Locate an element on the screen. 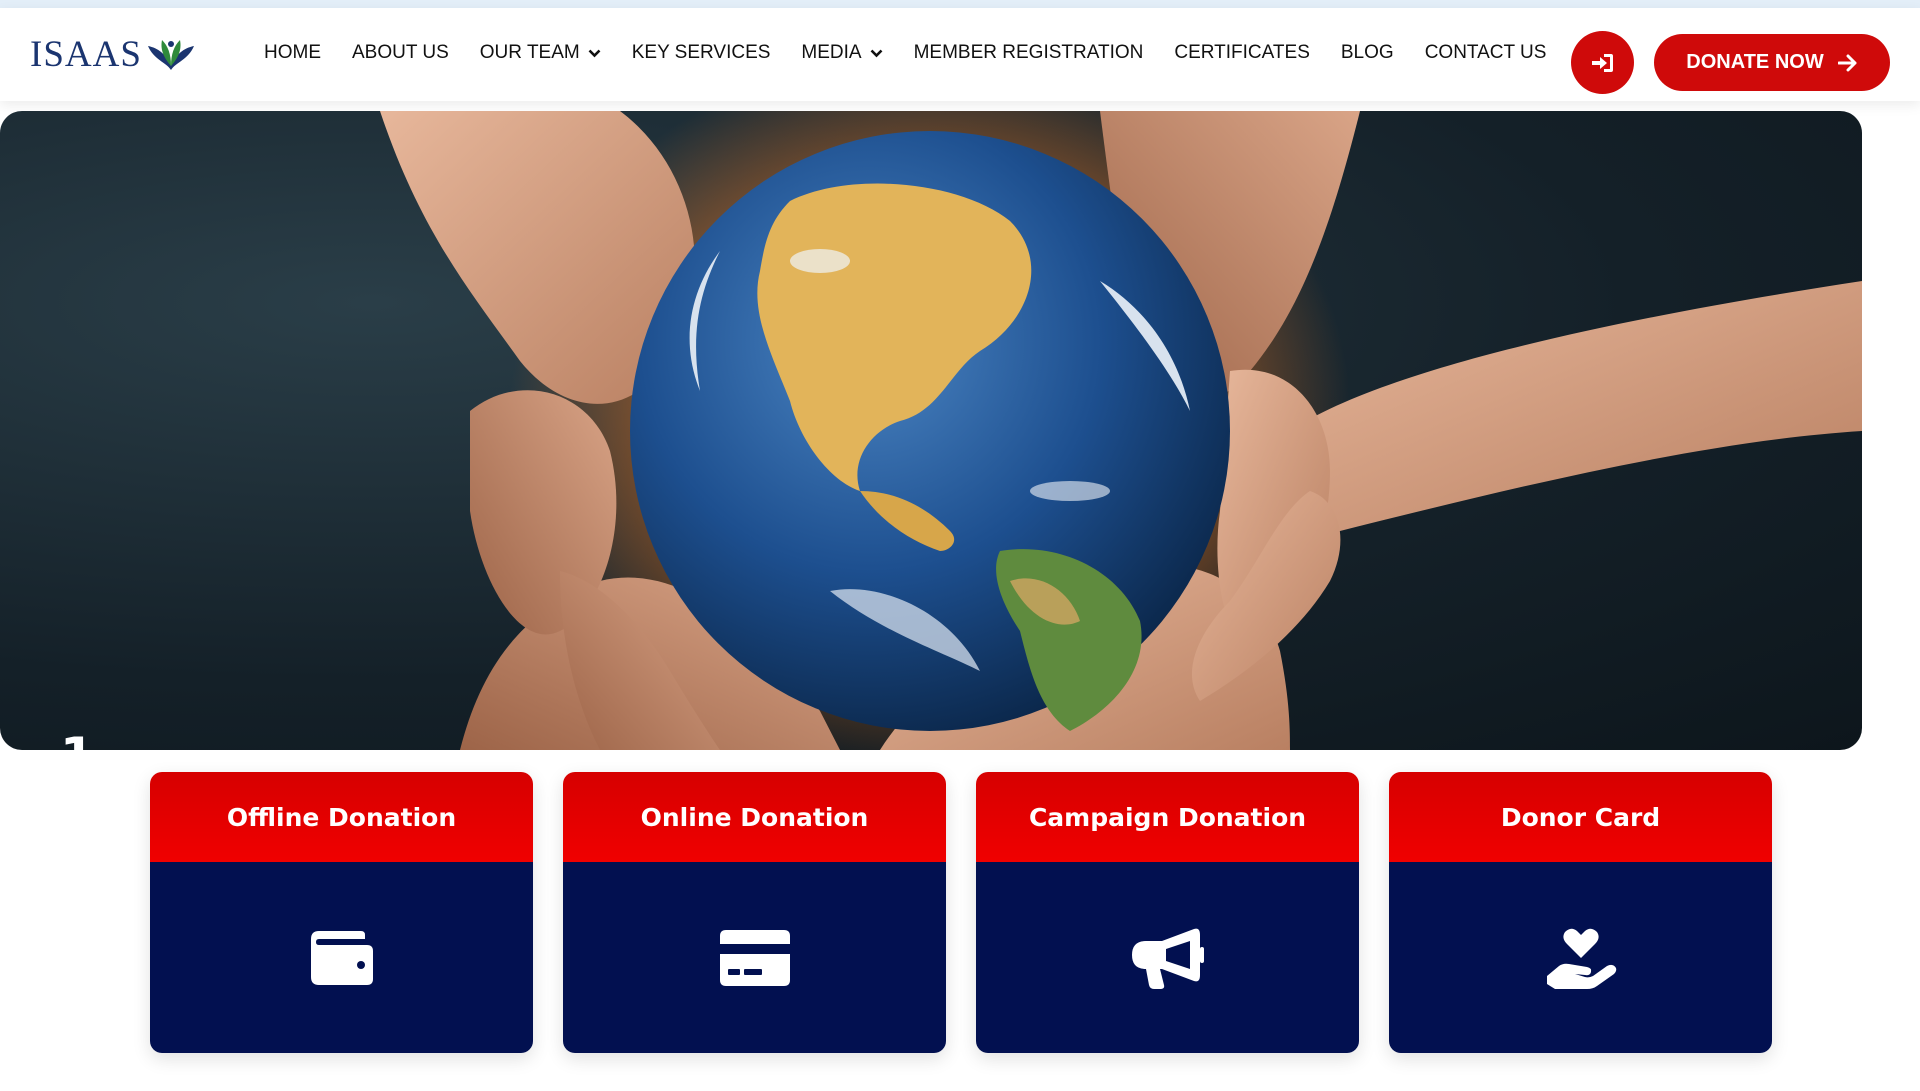 Image resolution: width=1920 pixels, height=1091 pixels. login-button is located at coordinates (1602, 62).